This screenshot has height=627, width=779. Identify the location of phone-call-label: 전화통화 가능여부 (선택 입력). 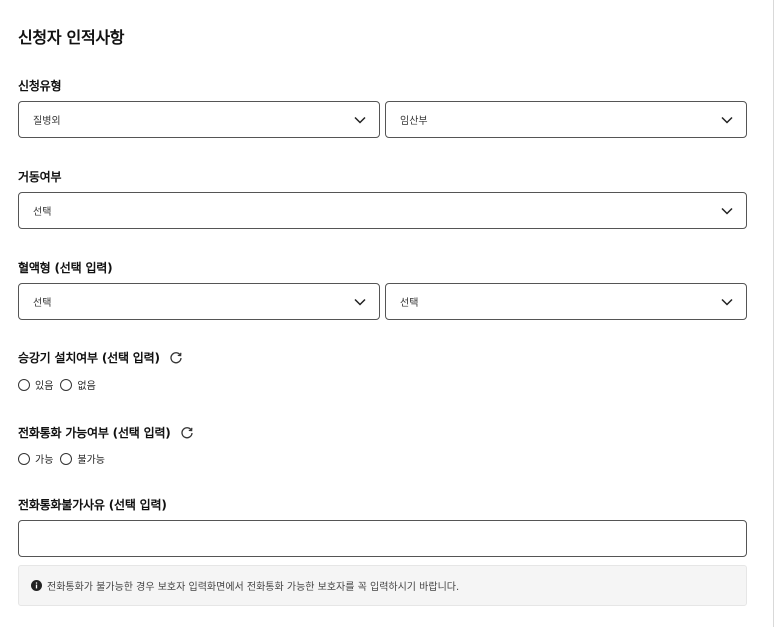
(106, 432).